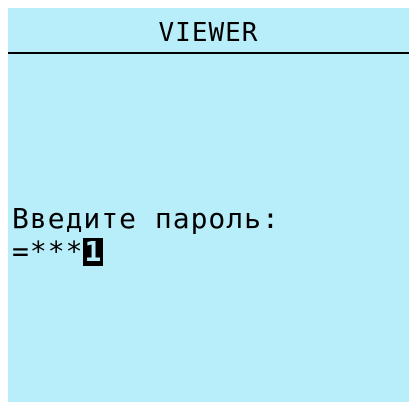  What do you see at coordinates (21, 251) in the screenshot?
I see `password-prefix: =` at bounding box center [21, 251].